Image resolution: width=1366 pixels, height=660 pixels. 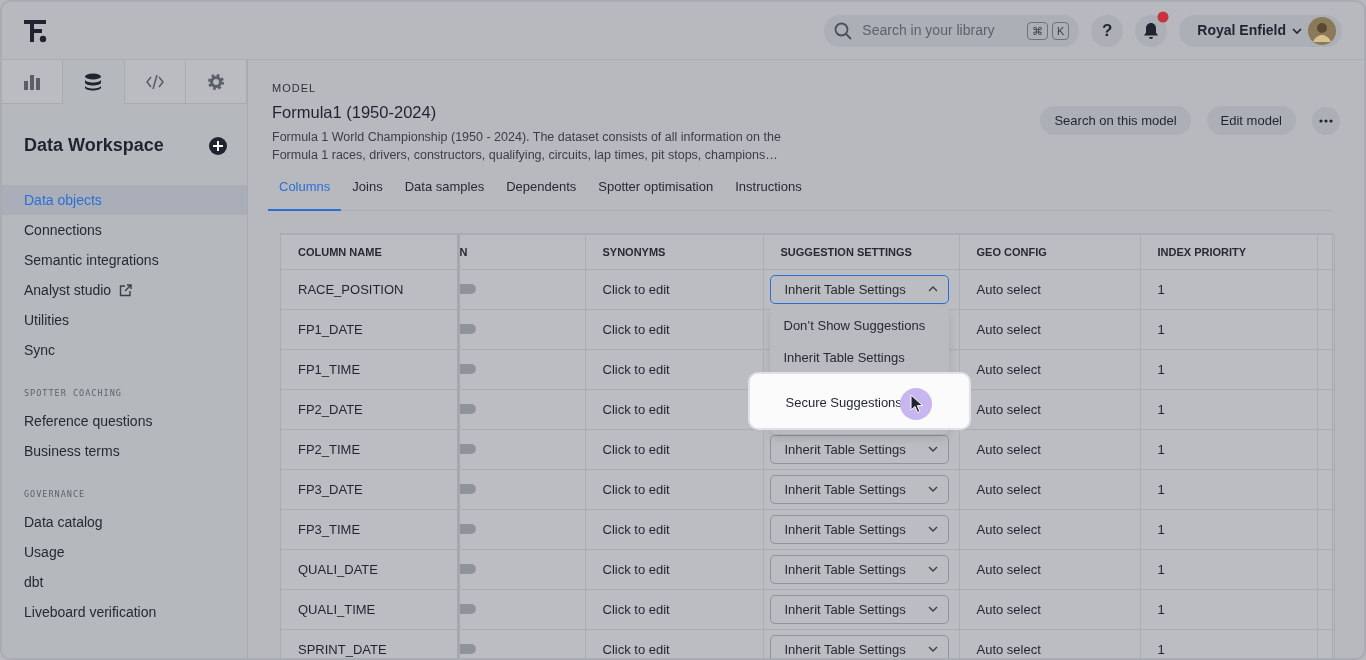 I want to click on table-cell: FP2_TIME, so click(x=329, y=449).